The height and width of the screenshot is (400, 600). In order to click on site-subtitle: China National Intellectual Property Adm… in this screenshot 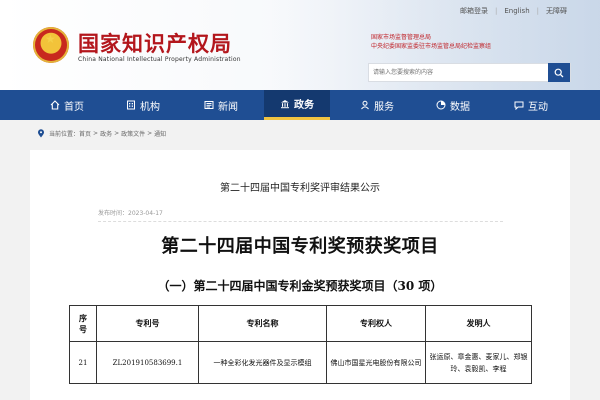, I will do `click(159, 59)`.